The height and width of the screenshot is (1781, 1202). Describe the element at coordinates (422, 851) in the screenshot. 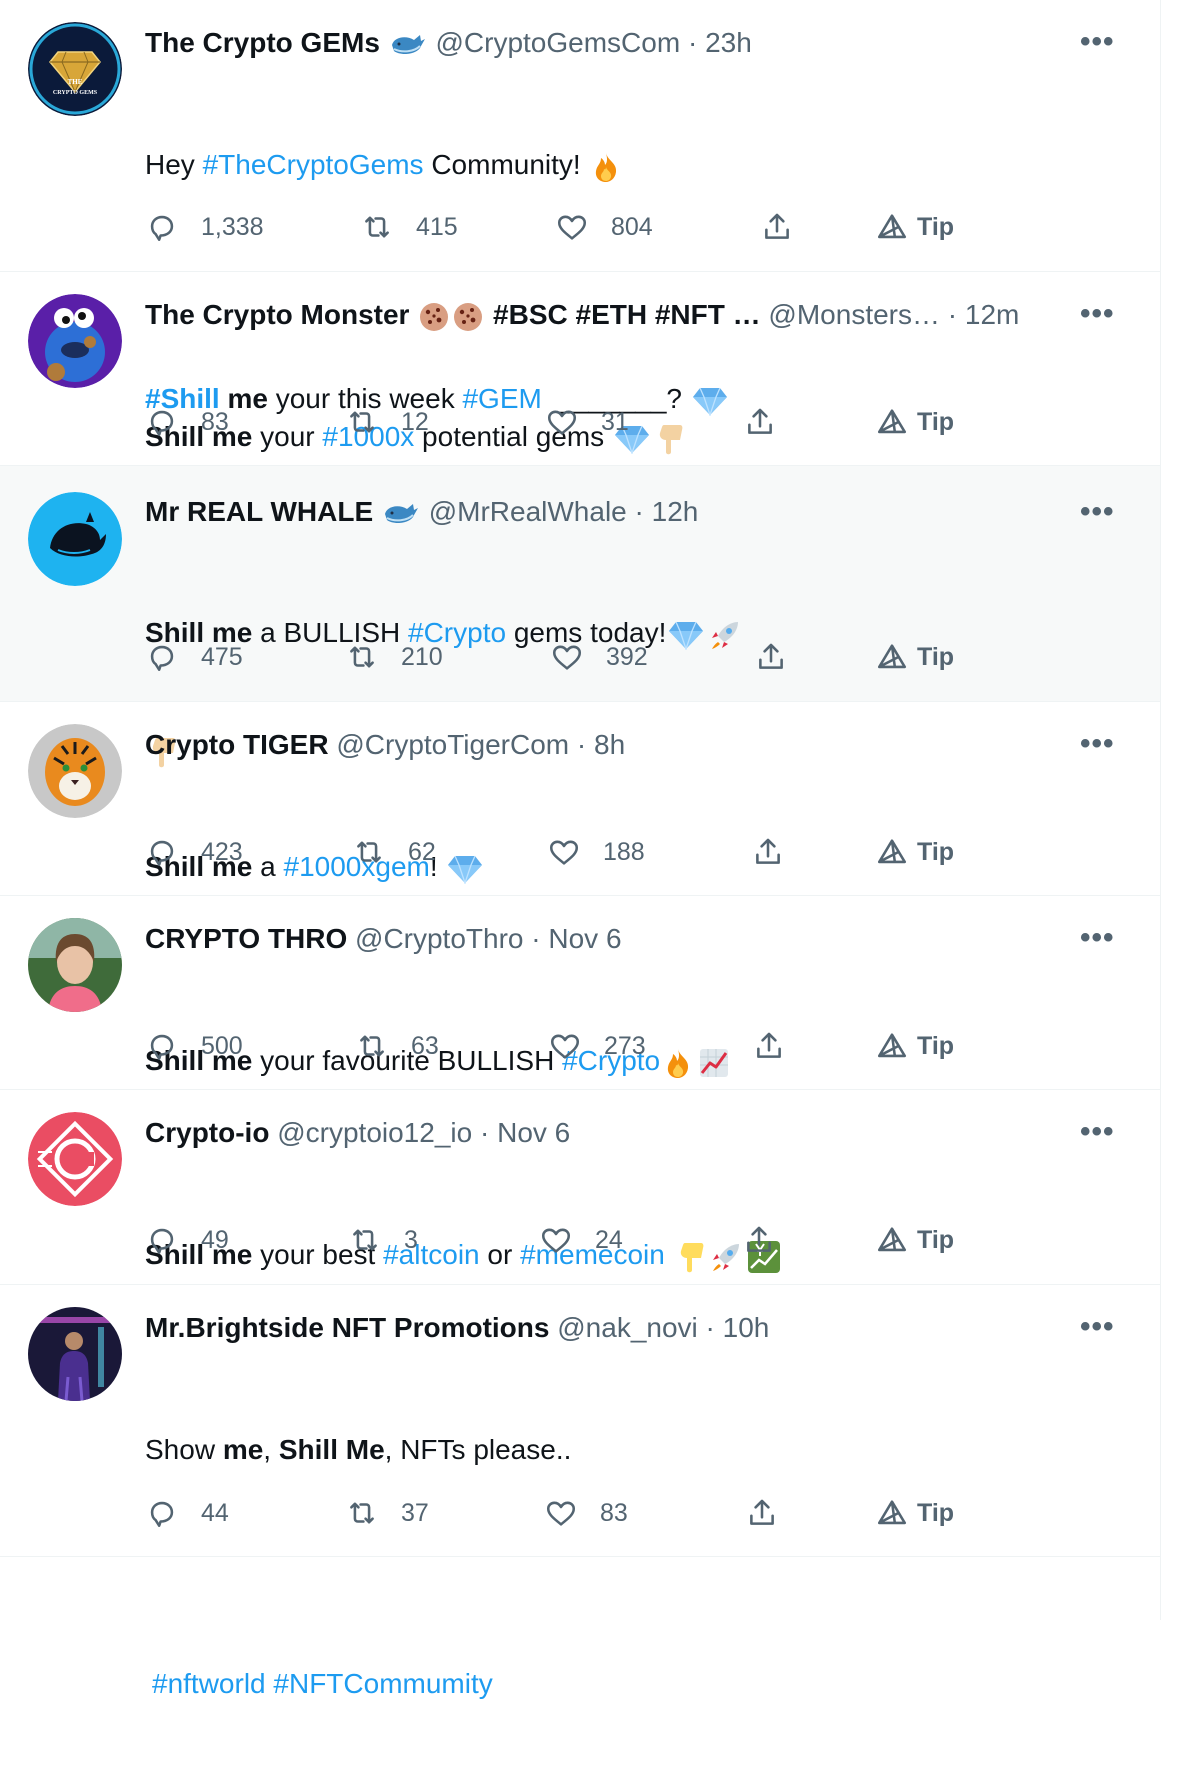

I see `retweet-count: 62` at that location.